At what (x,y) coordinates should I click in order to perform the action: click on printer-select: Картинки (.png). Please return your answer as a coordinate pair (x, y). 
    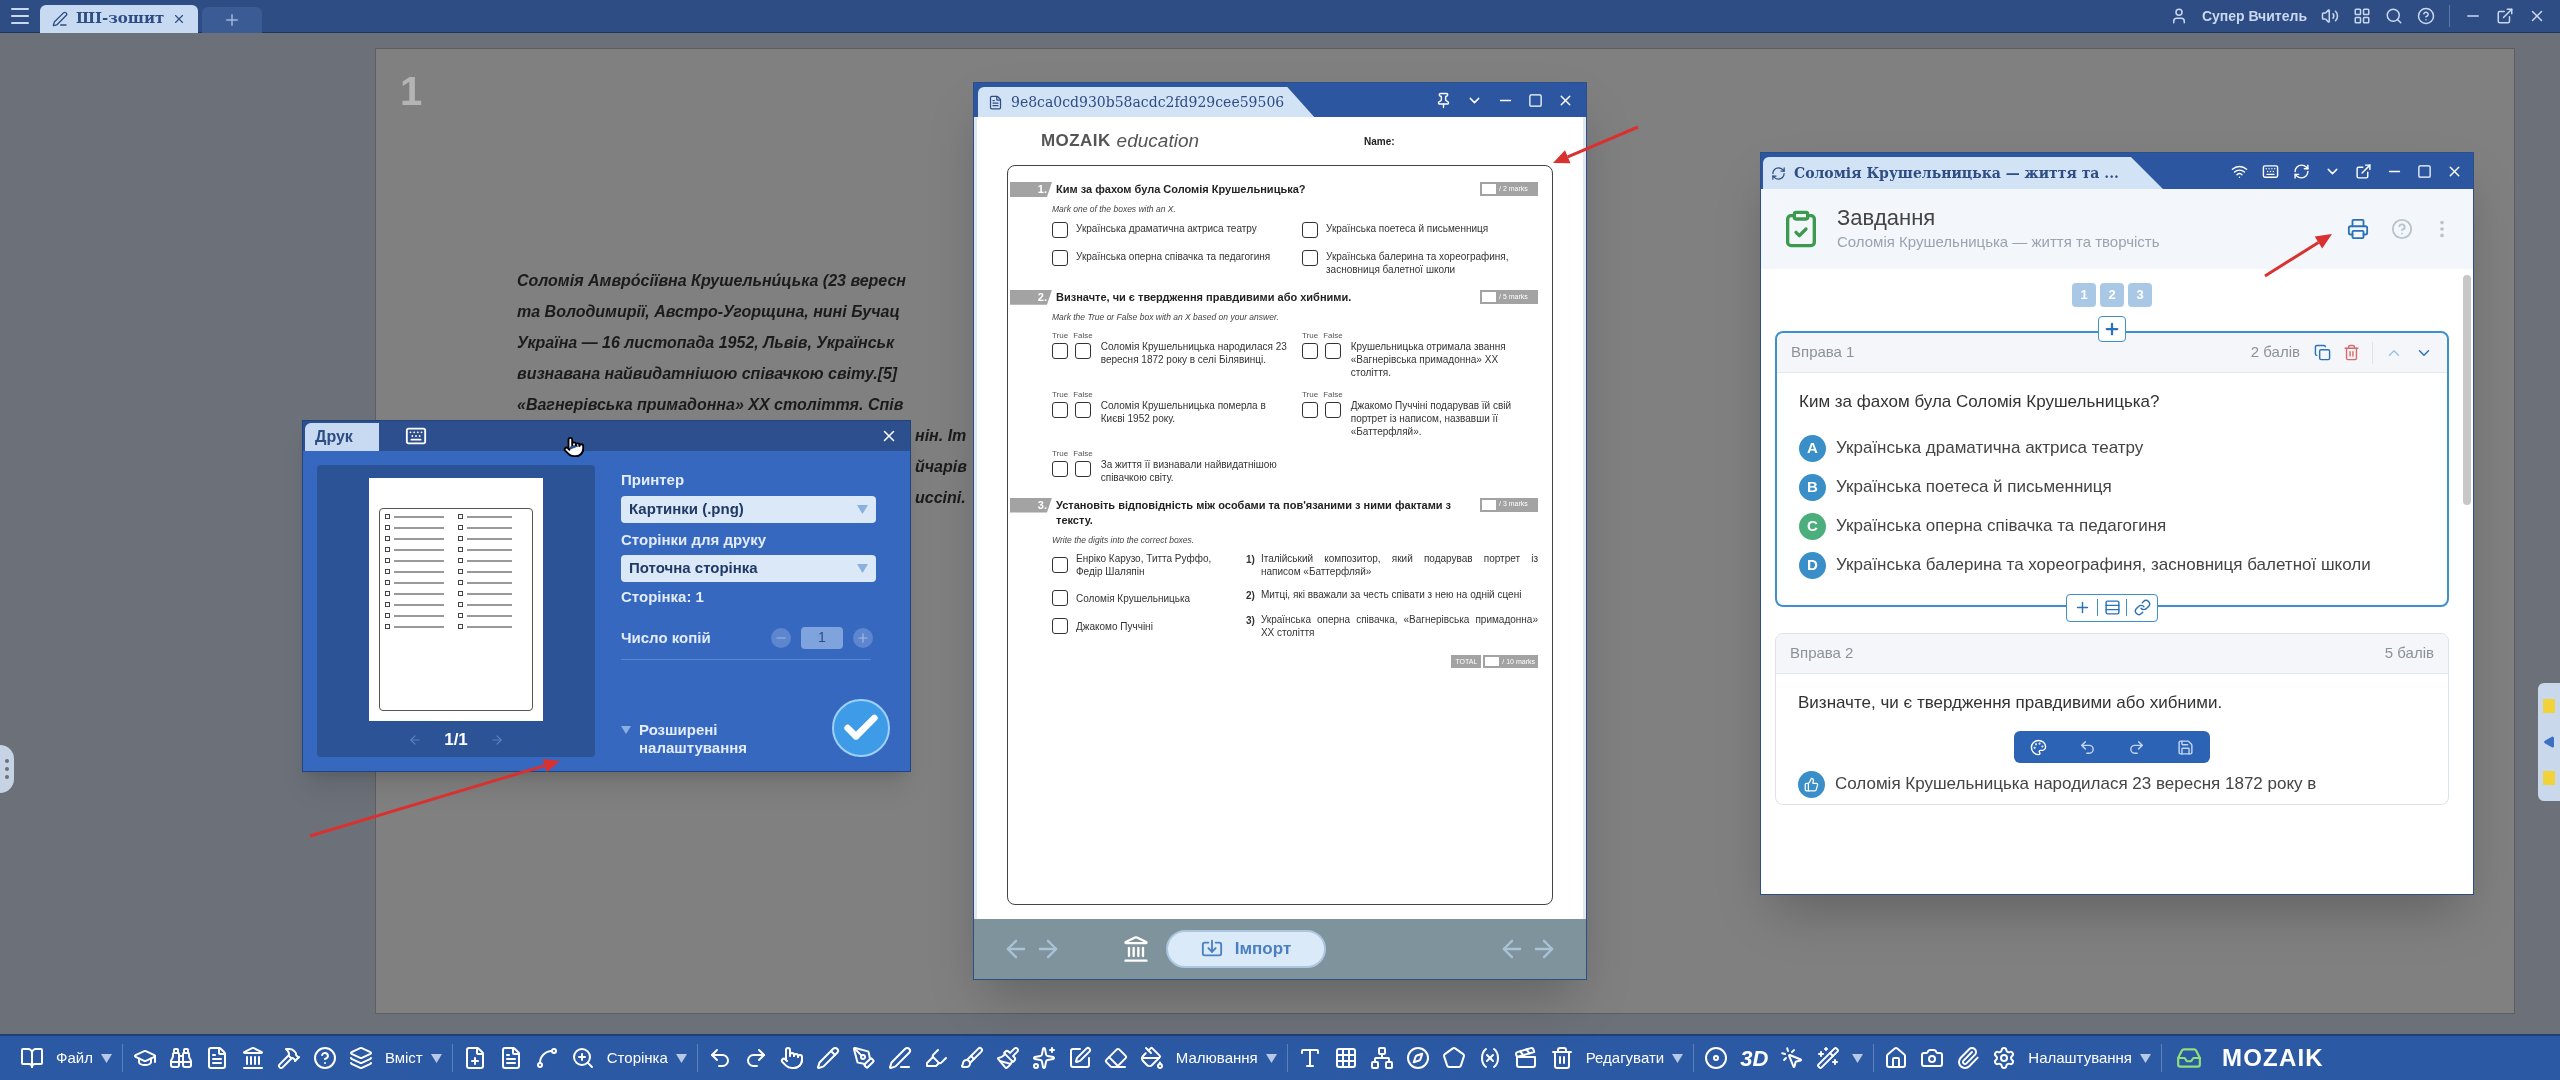
    Looking at the image, I should click on (748, 509).